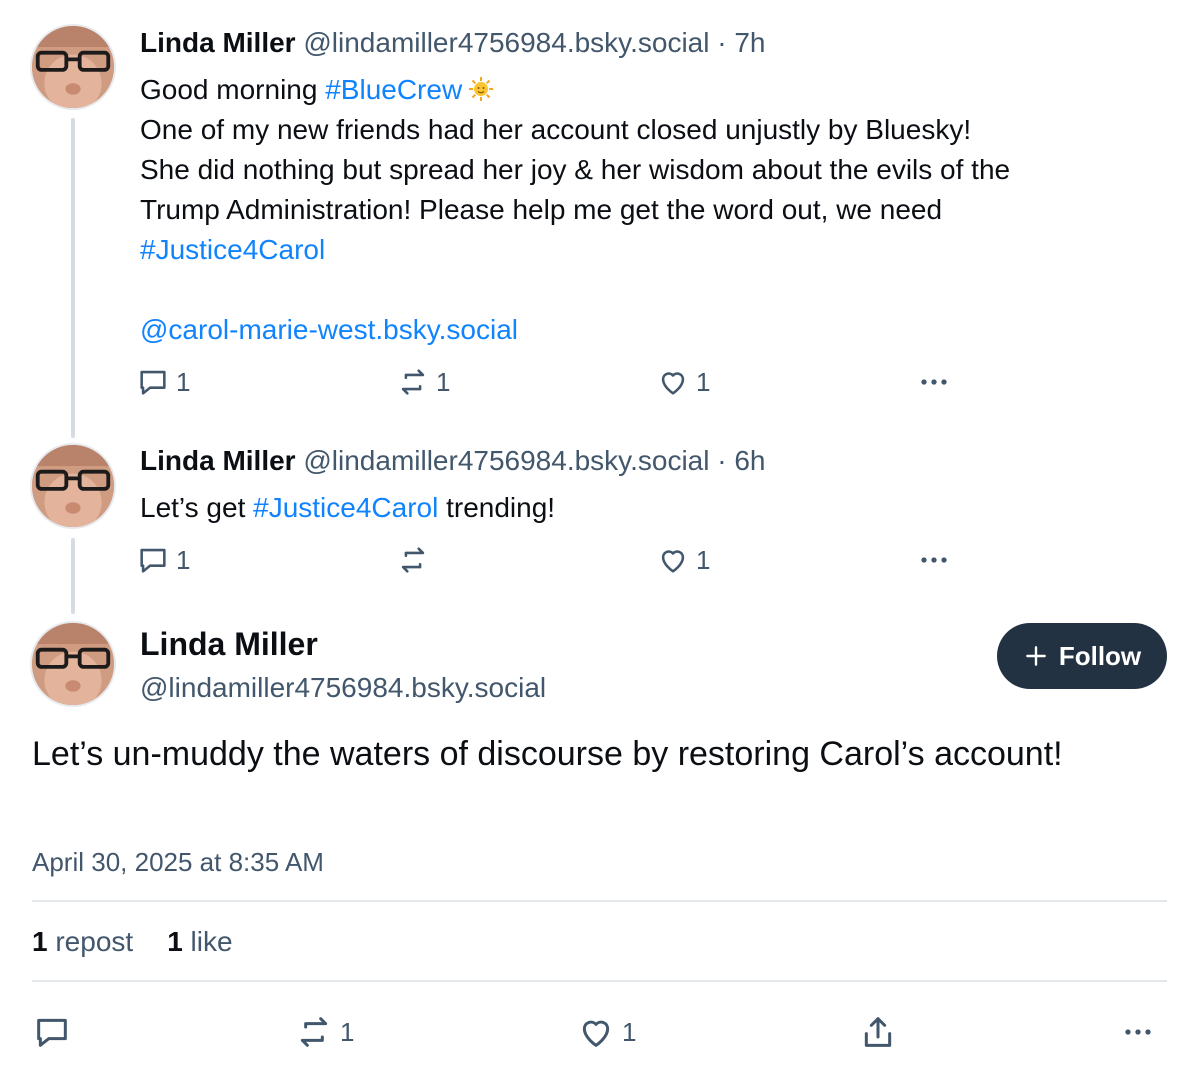 The image size is (1198, 1082). I want to click on repost-button, so click(416, 560).